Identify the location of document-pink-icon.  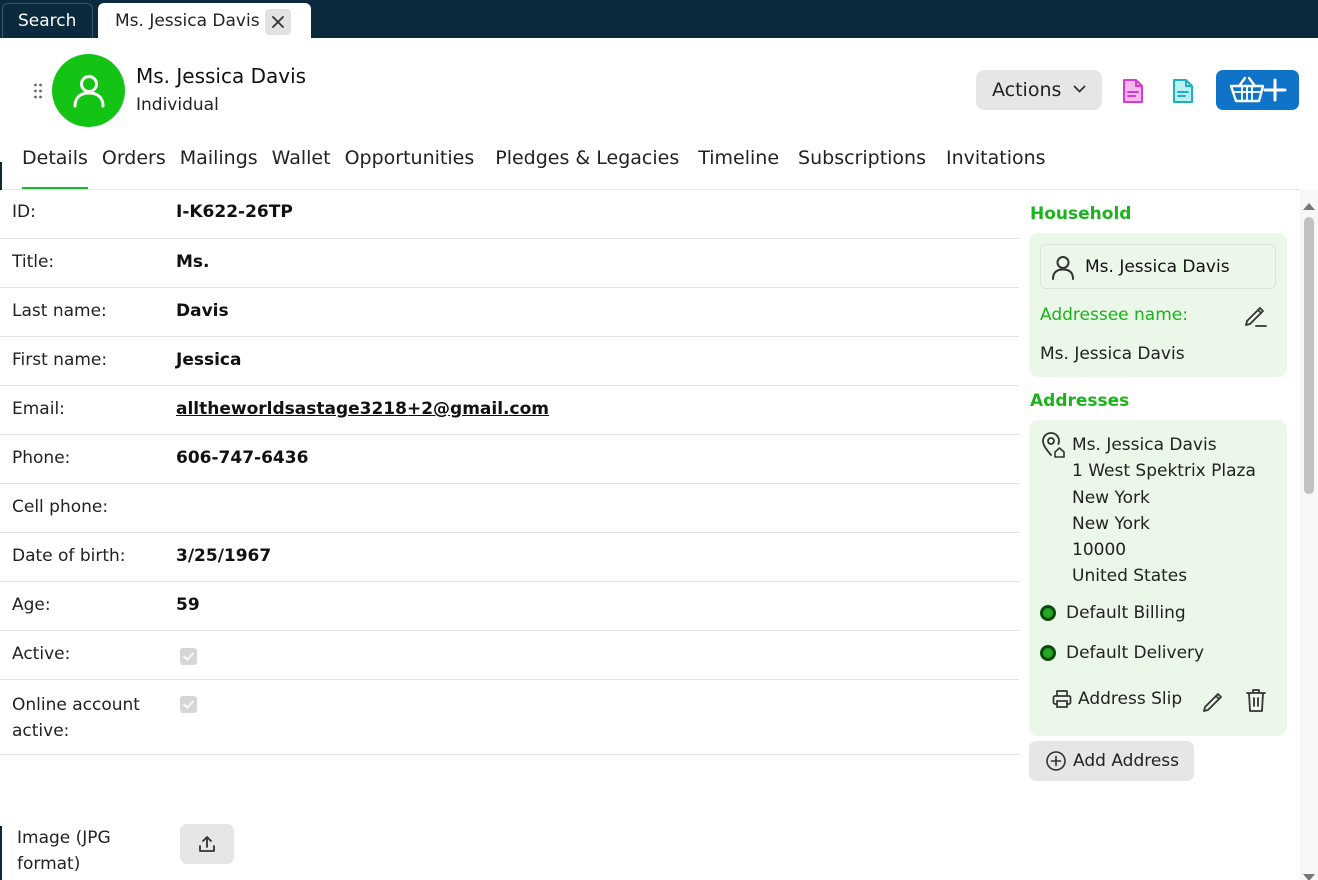
(1133, 93).